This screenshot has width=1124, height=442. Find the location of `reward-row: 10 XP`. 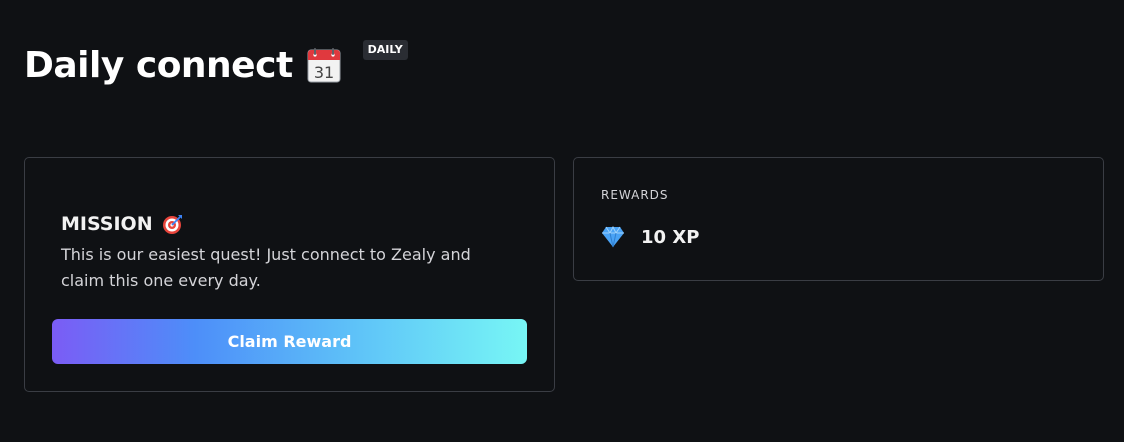

reward-row: 10 XP is located at coordinates (650, 236).